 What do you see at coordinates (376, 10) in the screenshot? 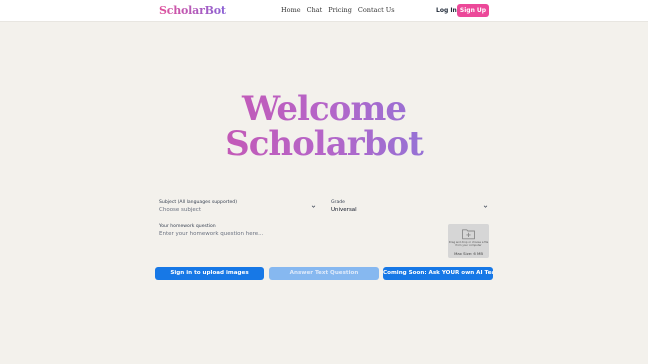
I see `nav-link-contact: Contact Us` at bounding box center [376, 10].